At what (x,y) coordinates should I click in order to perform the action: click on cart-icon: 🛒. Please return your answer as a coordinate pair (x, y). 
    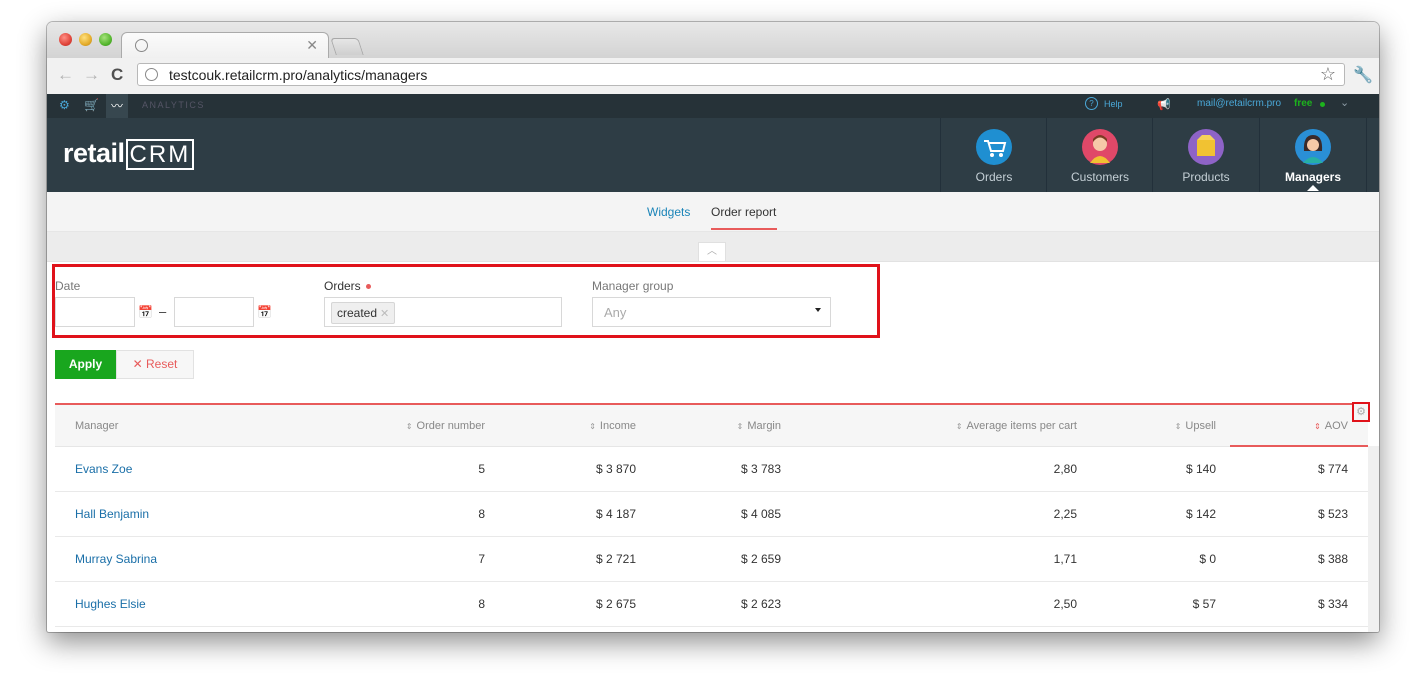
    Looking at the image, I should click on (91, 105).